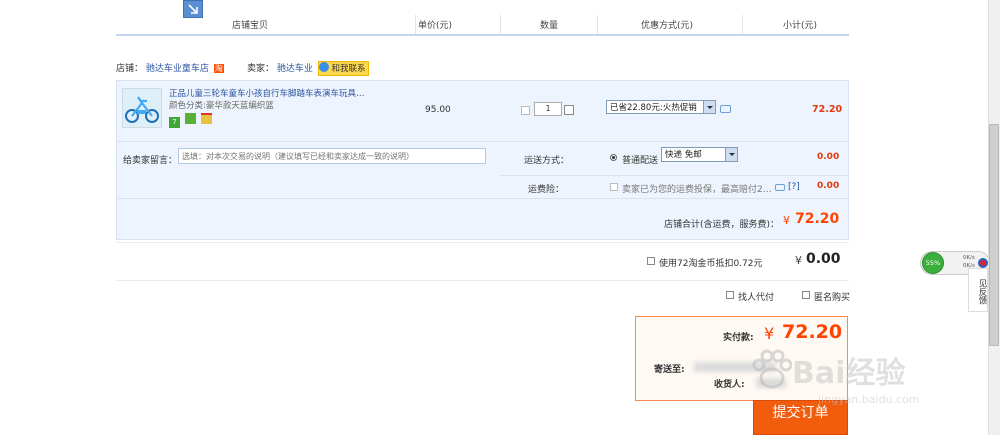 This screenshot has height=435, width=1000. I want to click on speed-percent-circle: 55%, so click(933, 263).